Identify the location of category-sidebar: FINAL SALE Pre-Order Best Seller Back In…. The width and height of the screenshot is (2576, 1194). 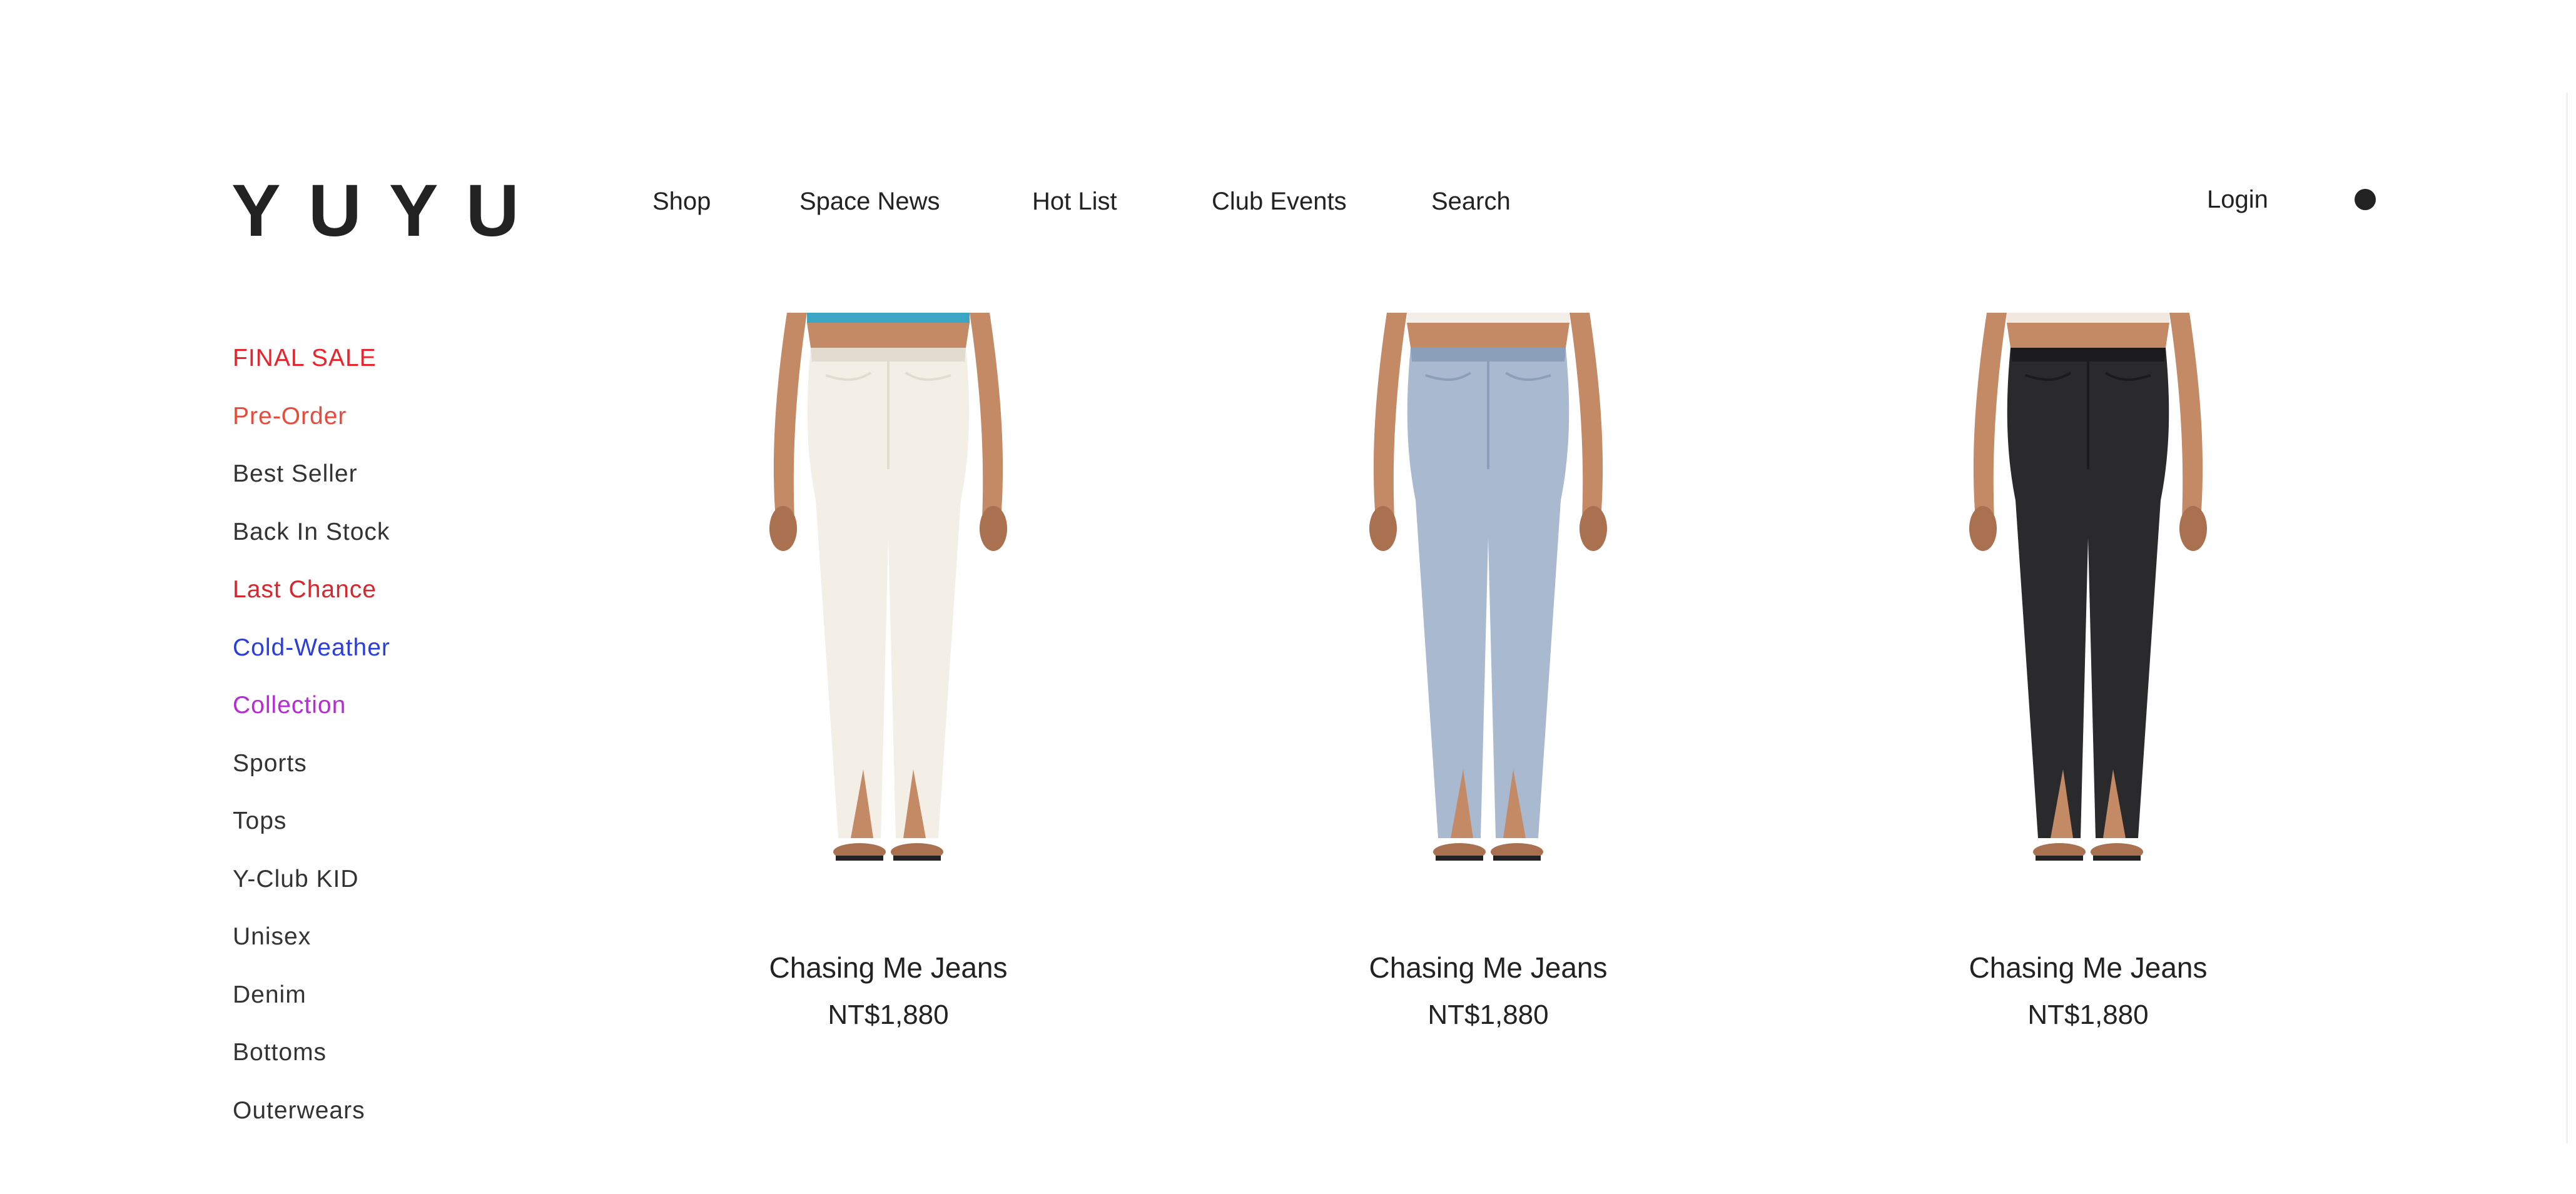
(364, 748).